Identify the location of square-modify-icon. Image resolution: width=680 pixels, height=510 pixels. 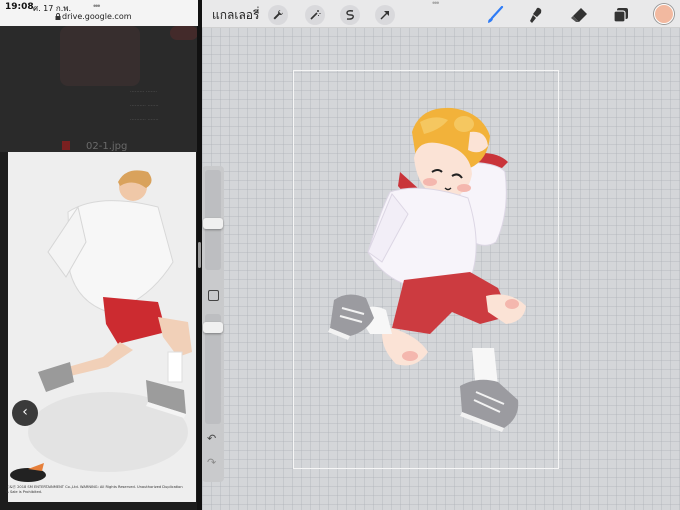
(213, 295).